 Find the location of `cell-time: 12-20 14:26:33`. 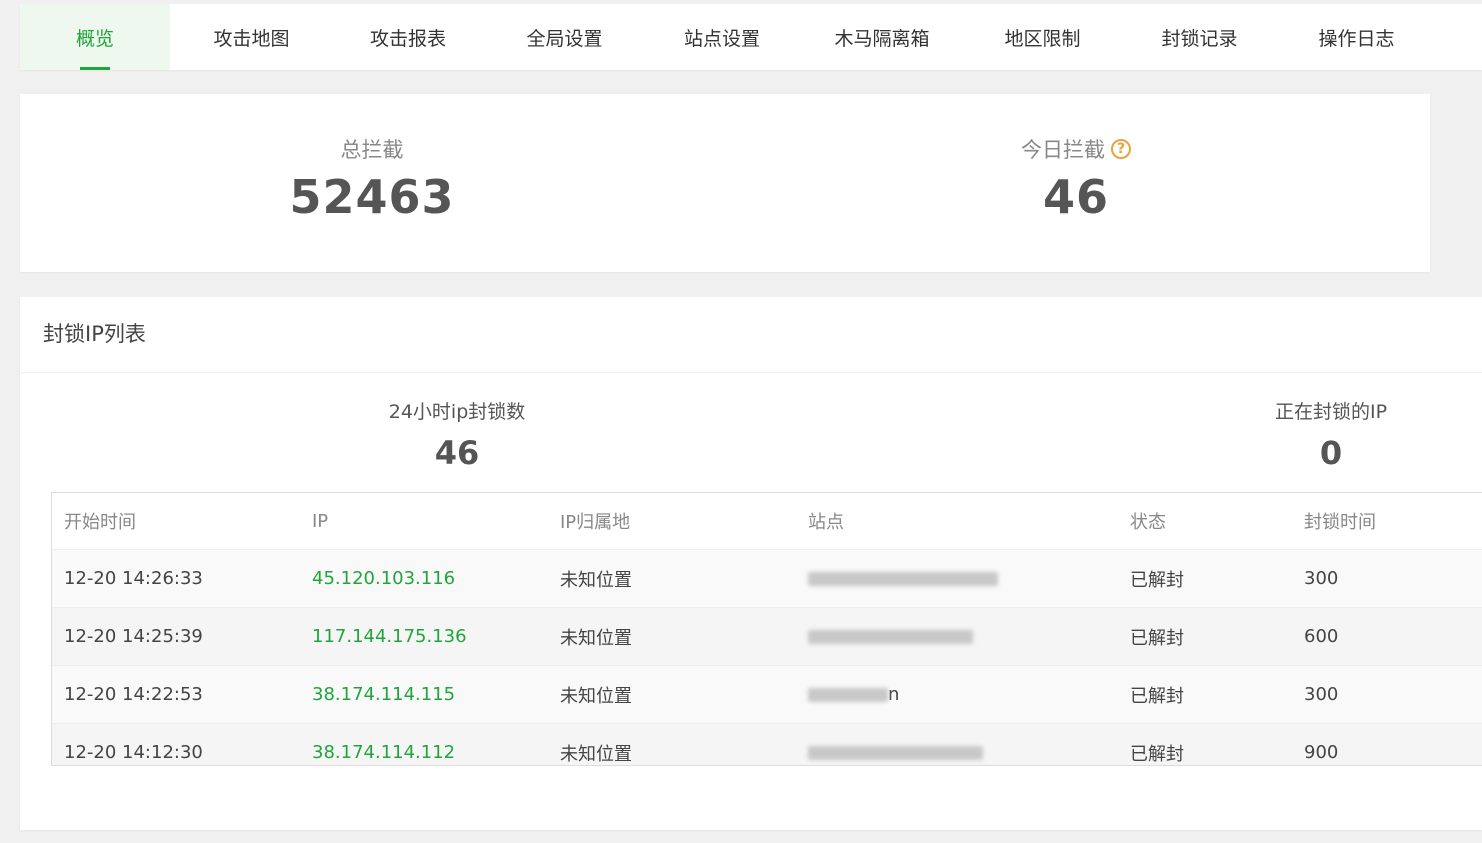

cell-time: 12-20 14:26:33 is located at coordinates (176, 578).